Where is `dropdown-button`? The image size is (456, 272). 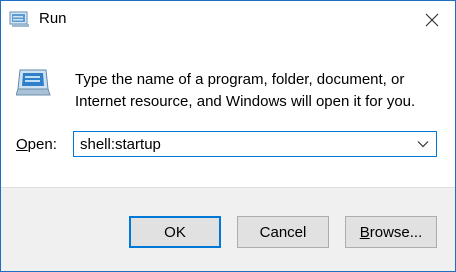
dropdown-button is located at coordinates (423, 144).